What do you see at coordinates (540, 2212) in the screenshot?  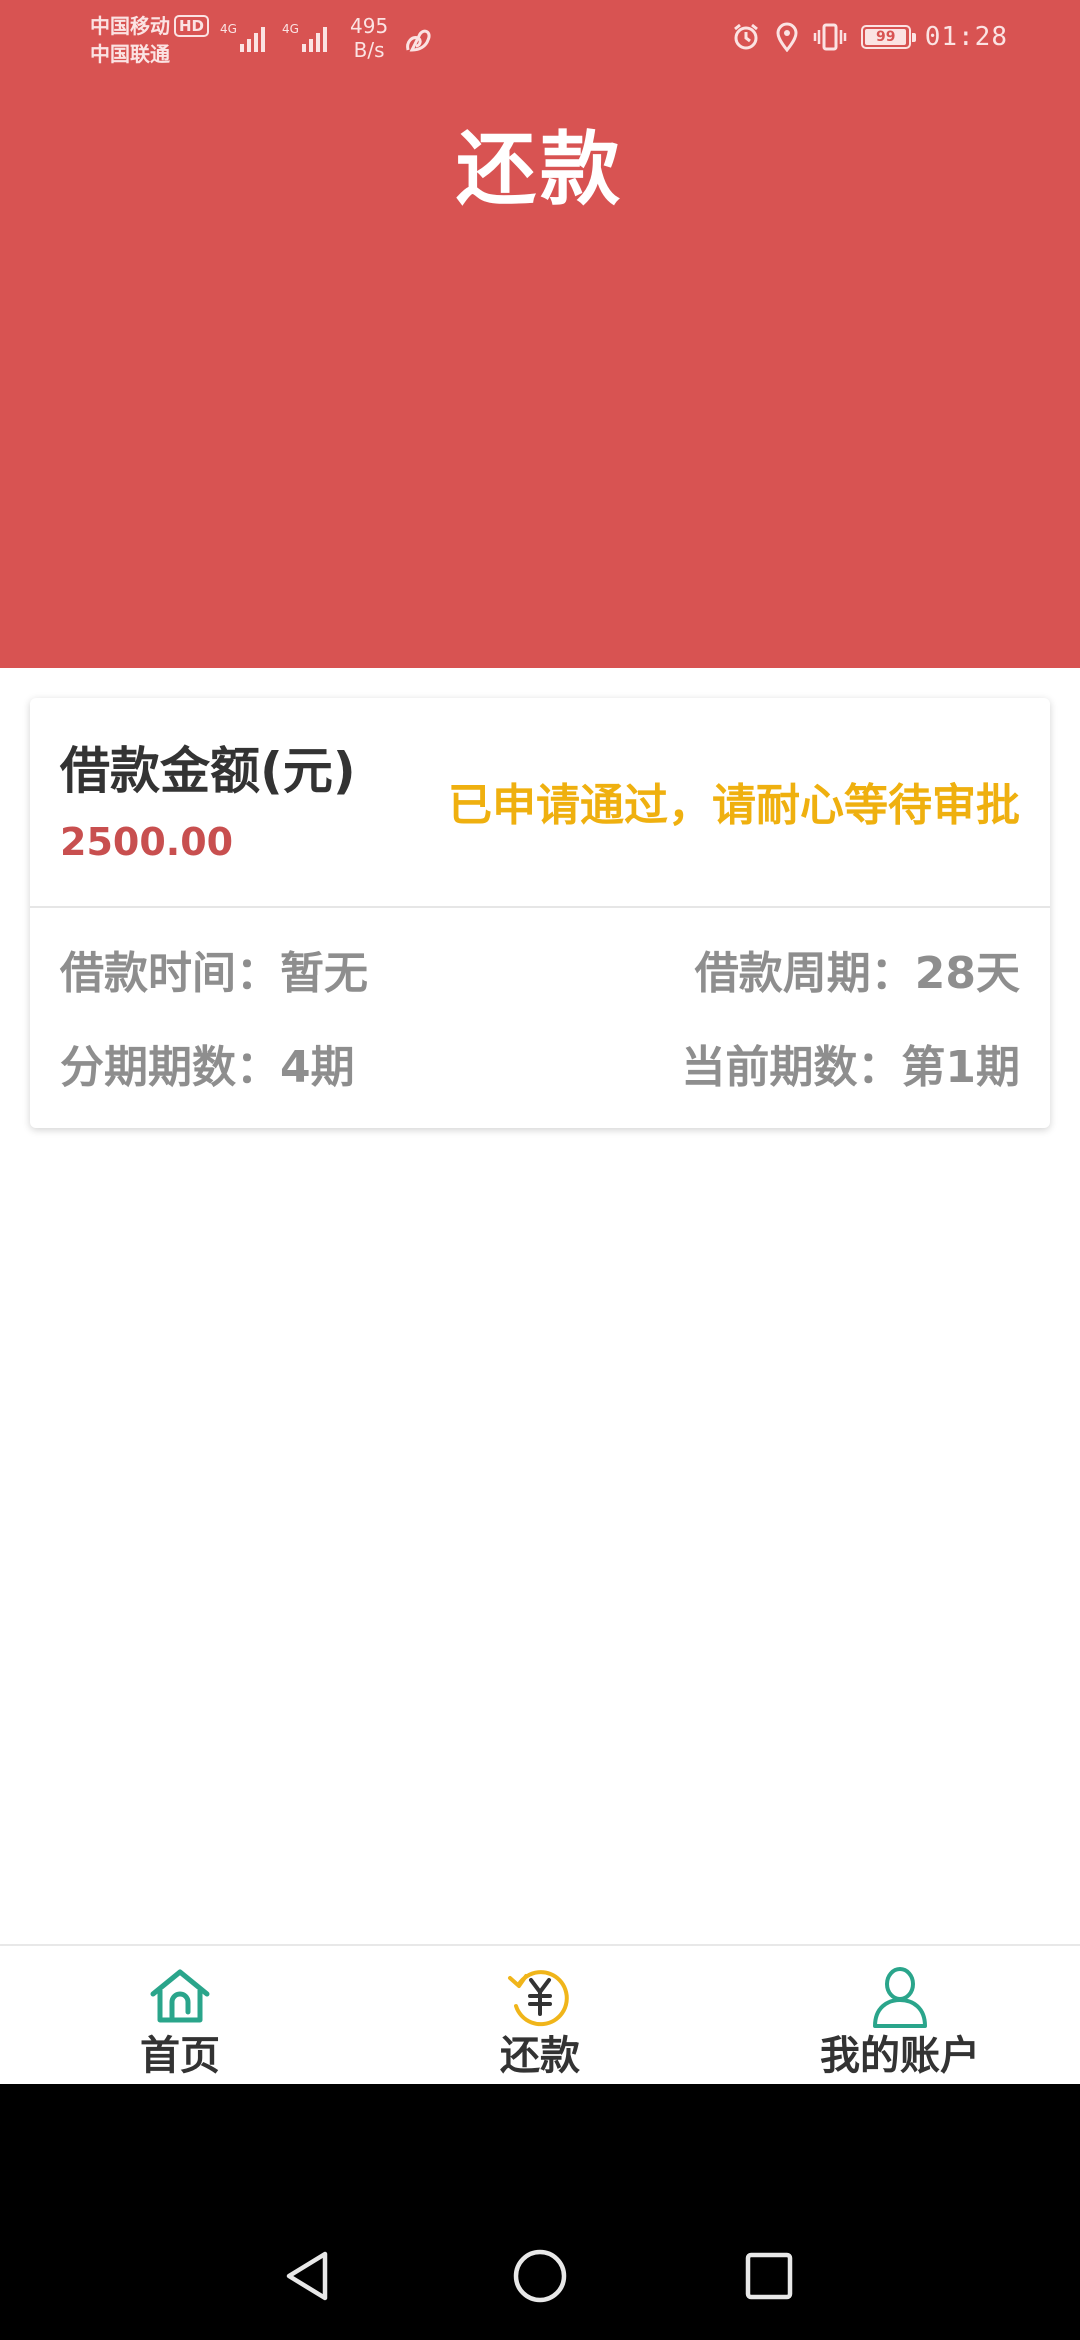 I see `system-navigation-bar` at bounding box center [540, 2212].